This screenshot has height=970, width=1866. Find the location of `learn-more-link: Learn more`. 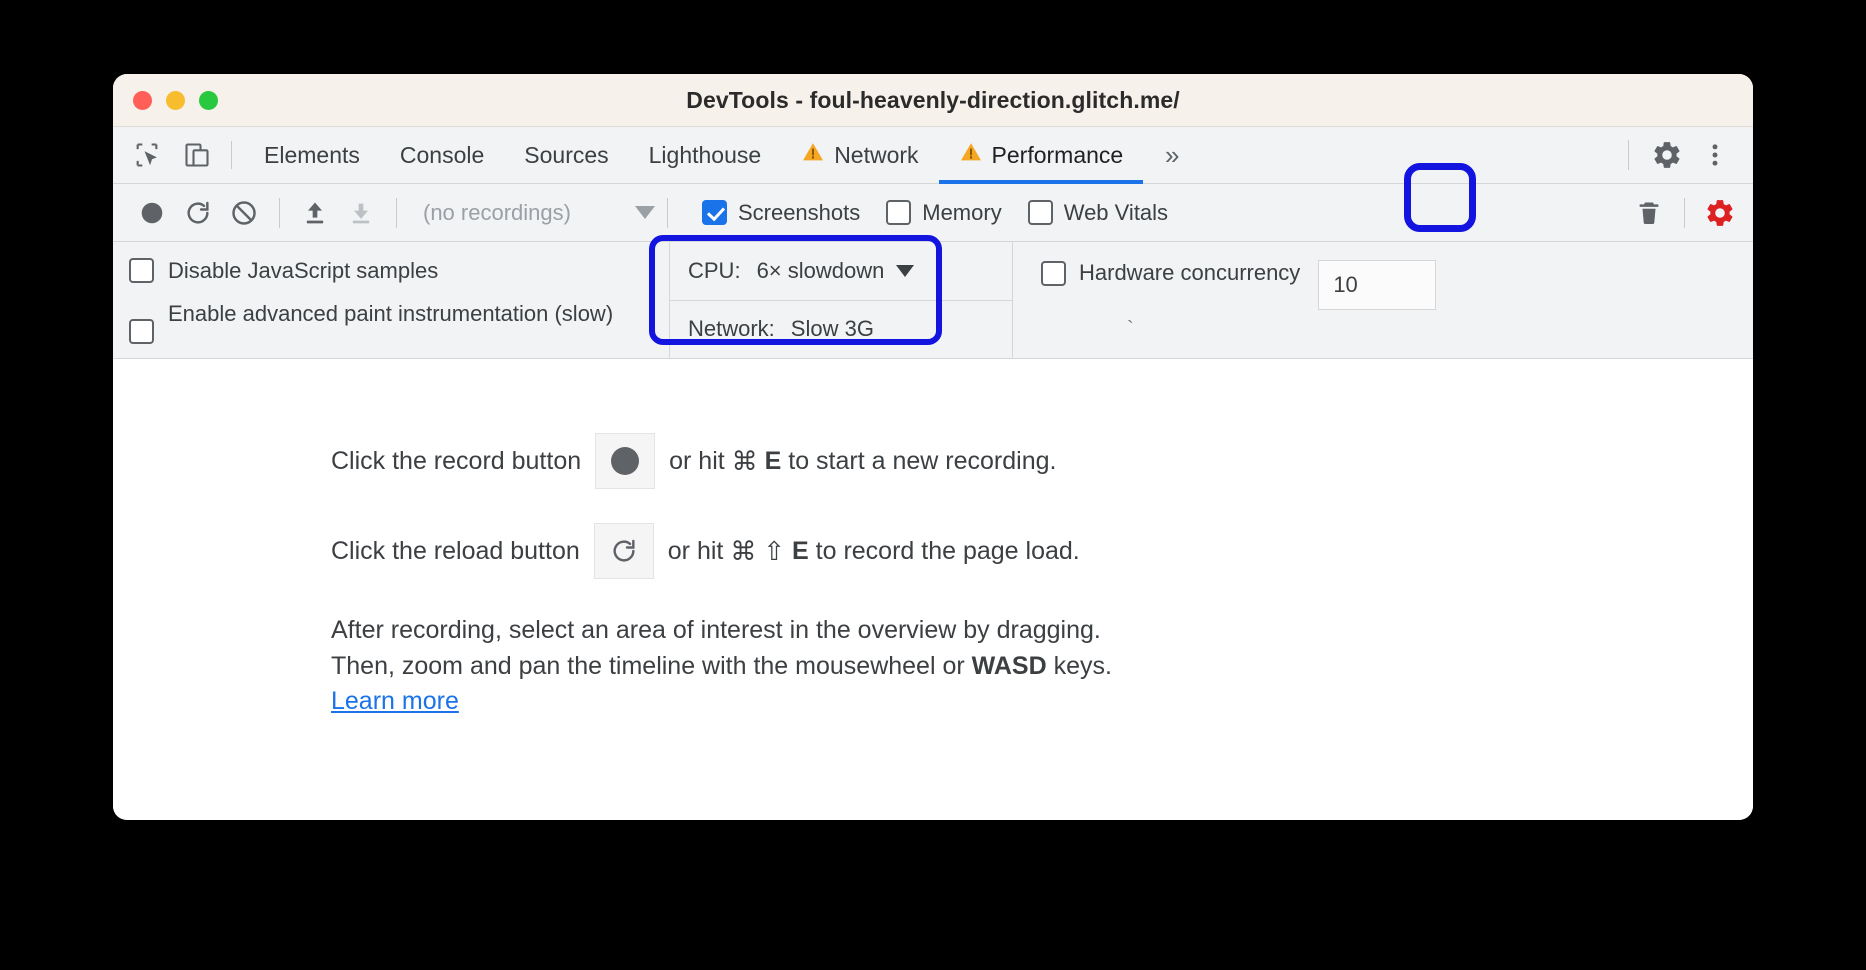

learn-more-link: Learn more is located at coordinates (395, 701).